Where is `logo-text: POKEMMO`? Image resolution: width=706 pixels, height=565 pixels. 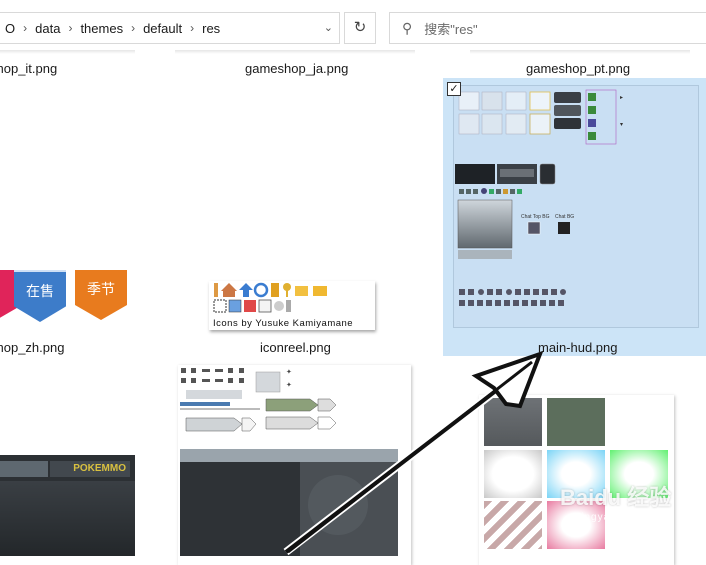
logo-text: POKEMMO is located at coordinates (90, 469).